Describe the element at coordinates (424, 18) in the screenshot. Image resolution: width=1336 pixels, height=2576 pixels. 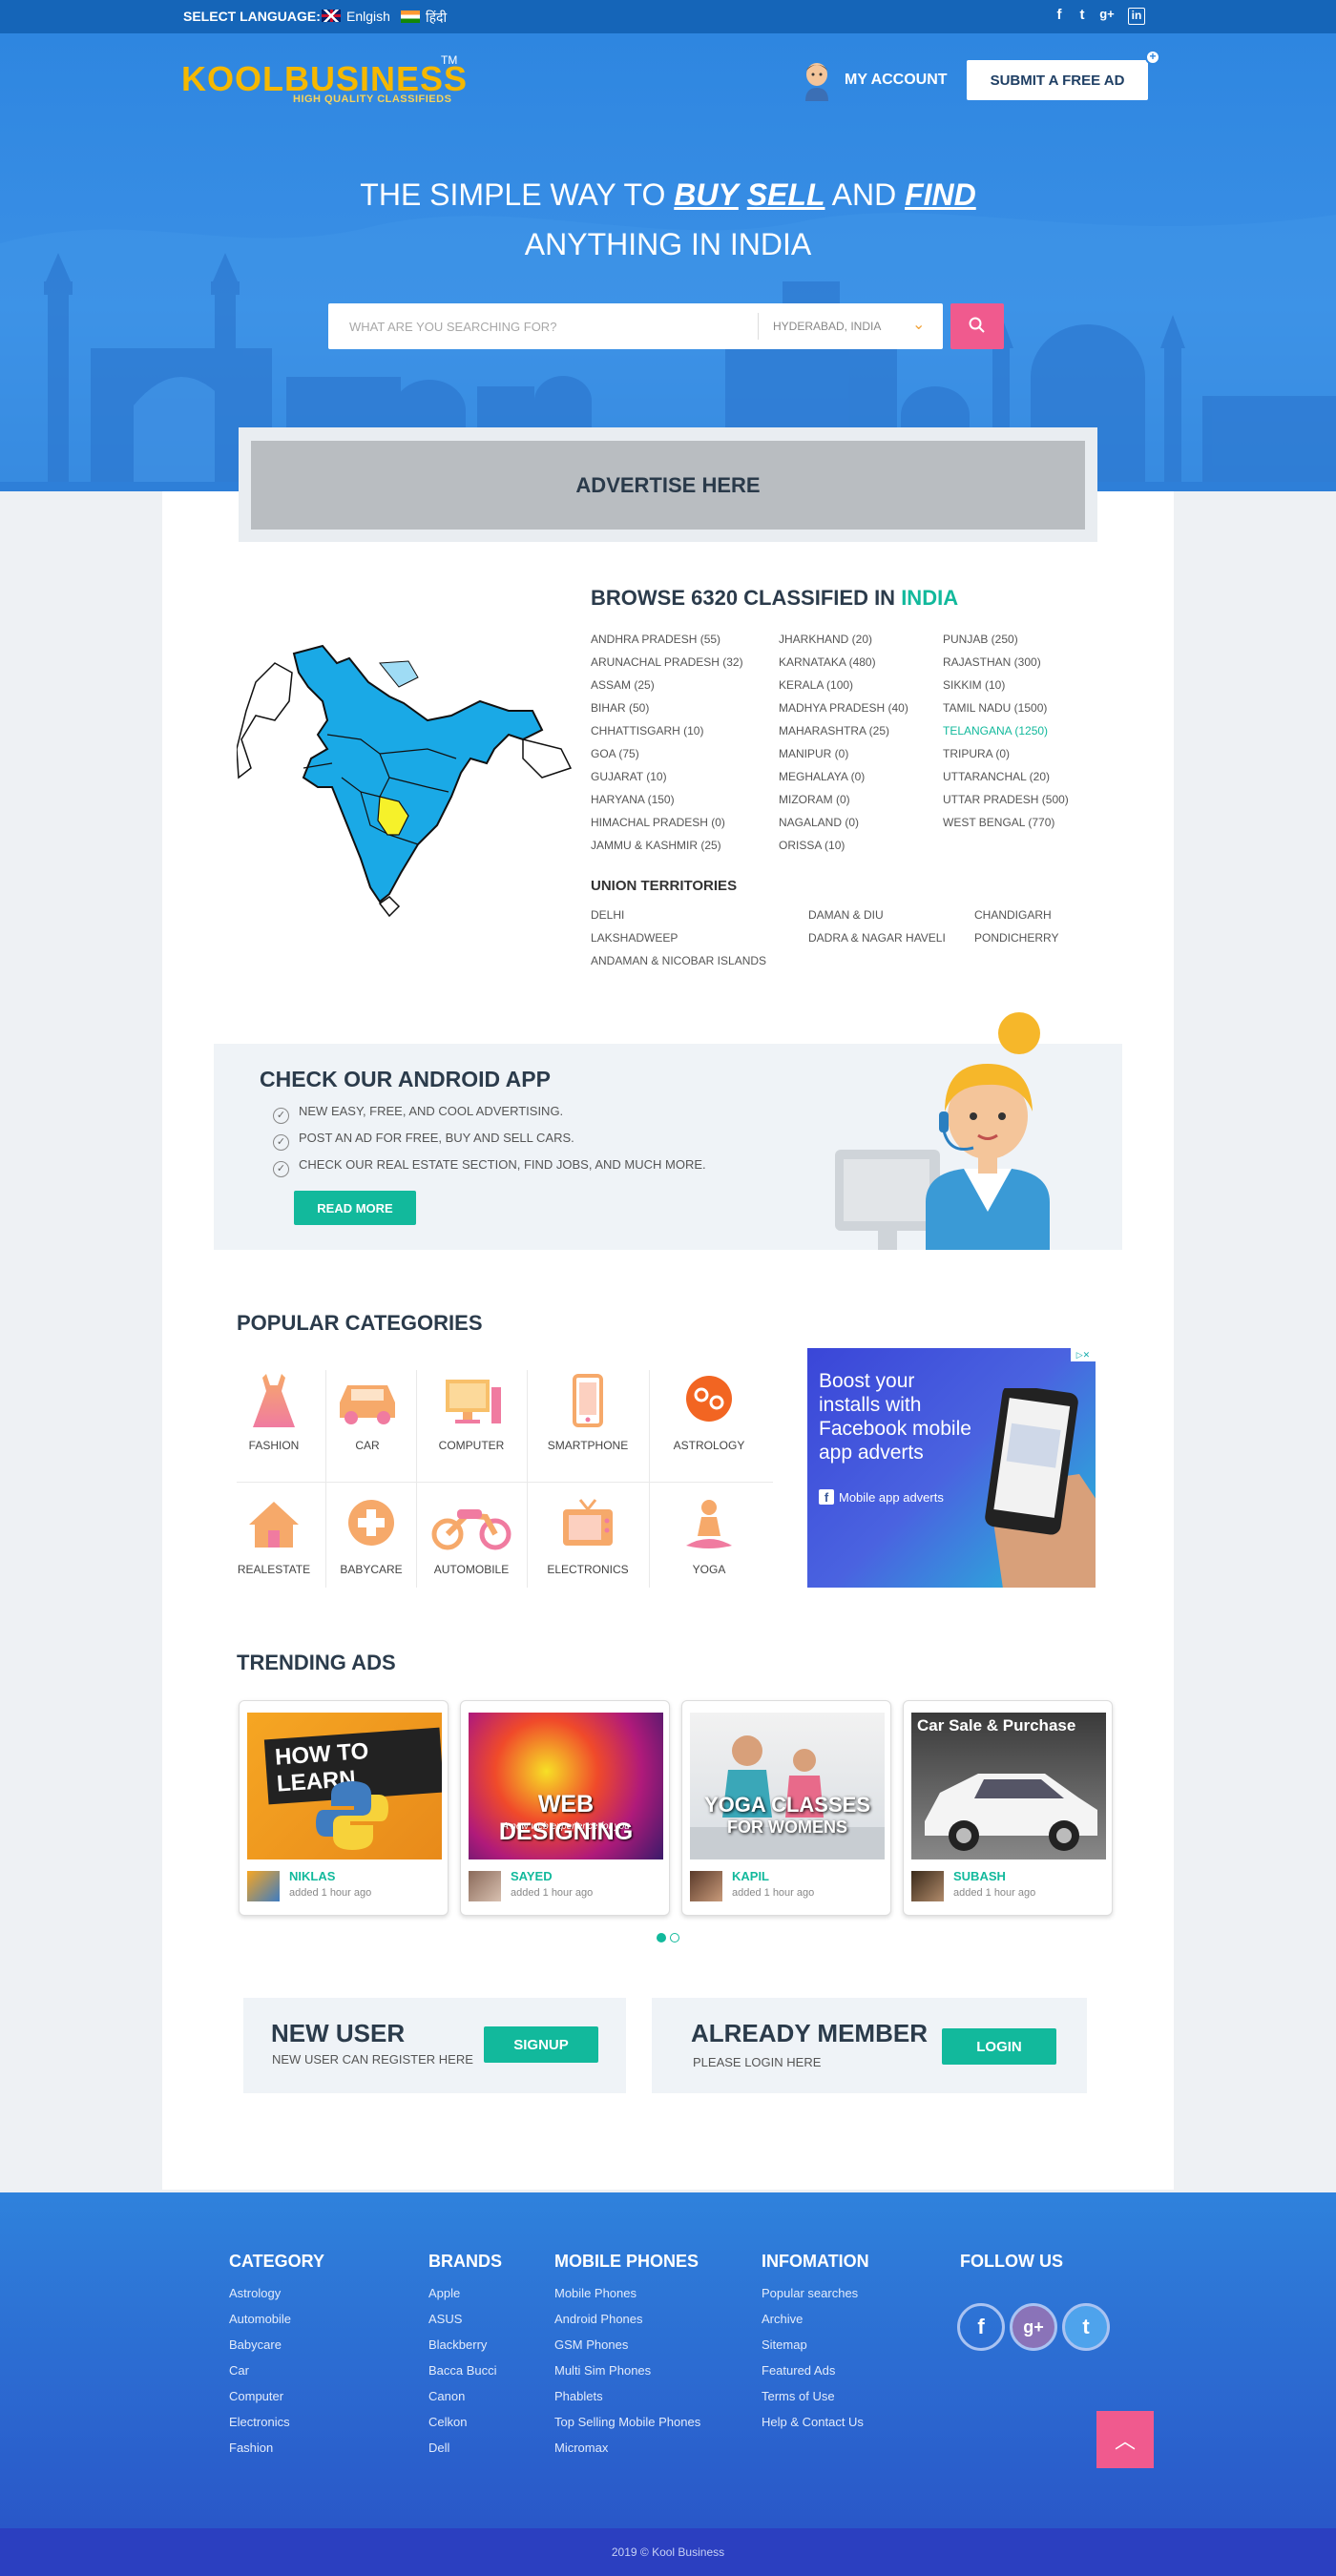
I see `language-hindi: हिंदी` at that location.